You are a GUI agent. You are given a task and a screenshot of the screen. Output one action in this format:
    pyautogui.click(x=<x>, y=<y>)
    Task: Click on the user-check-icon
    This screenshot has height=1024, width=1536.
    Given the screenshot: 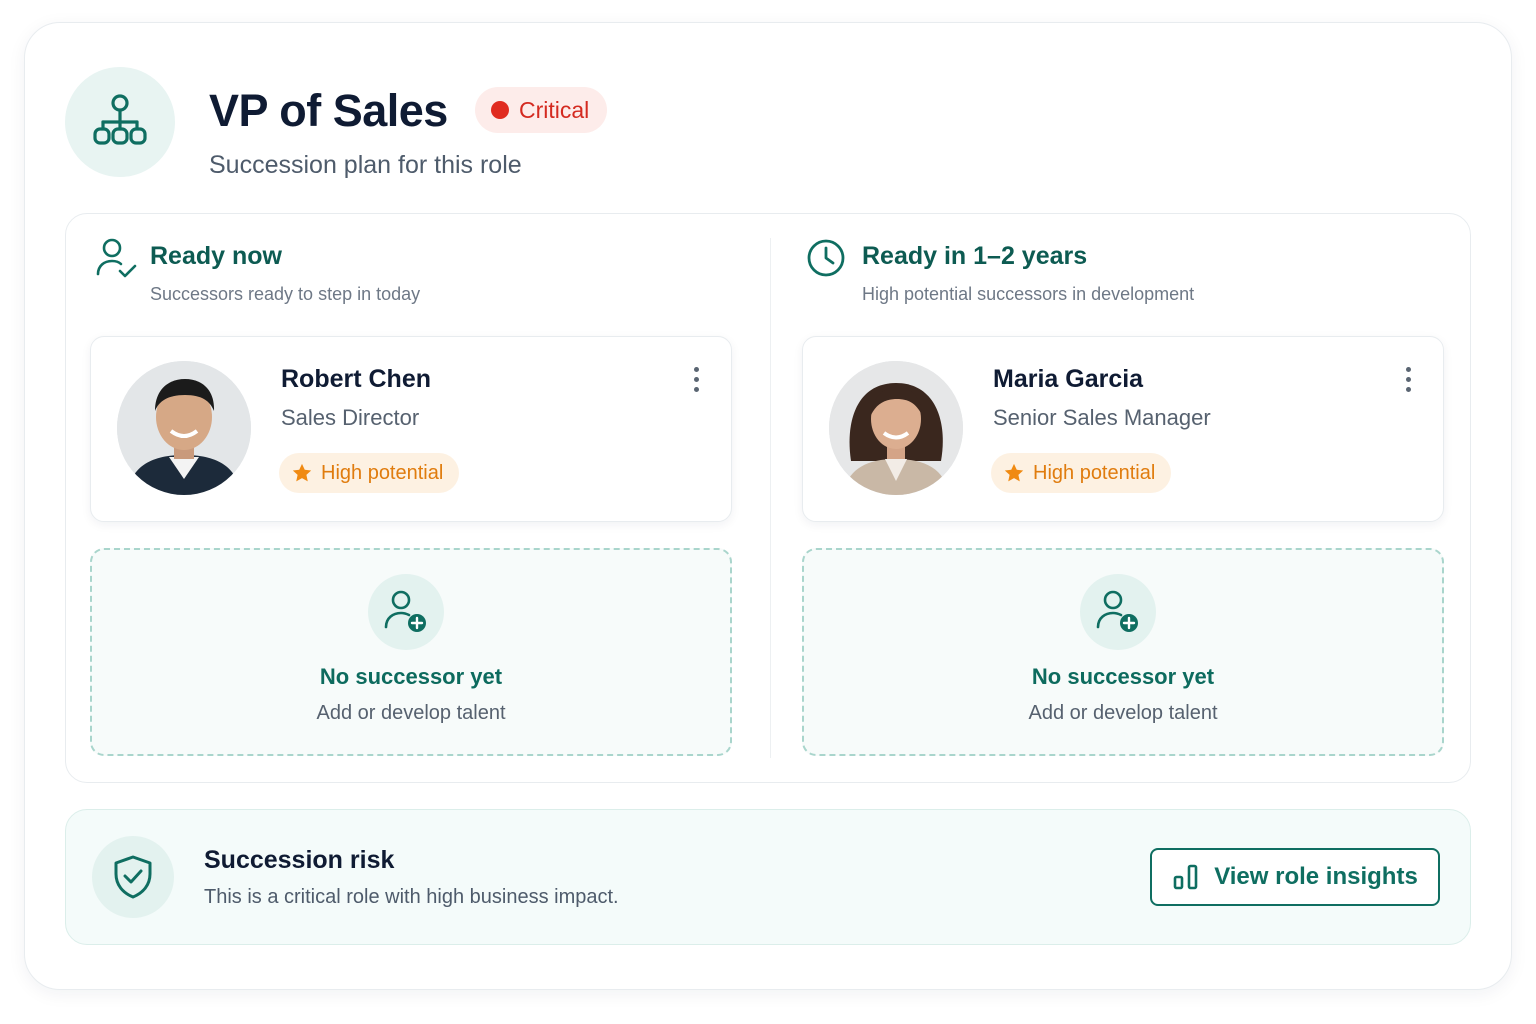 What is the action you would take?
    pyautogui.click(x=116, y=258)
    